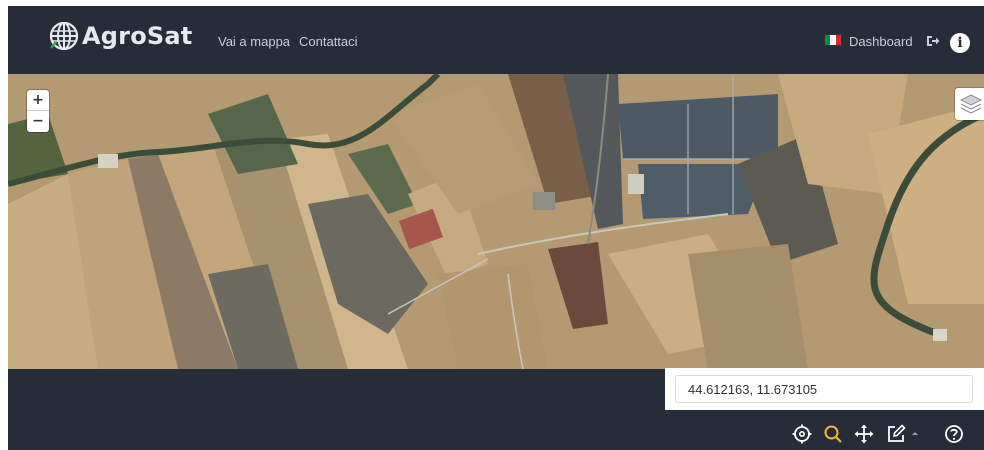  Describe the element at coordinates (833, 40) in the screenshot. I see `italy-flag-icon` at that location.